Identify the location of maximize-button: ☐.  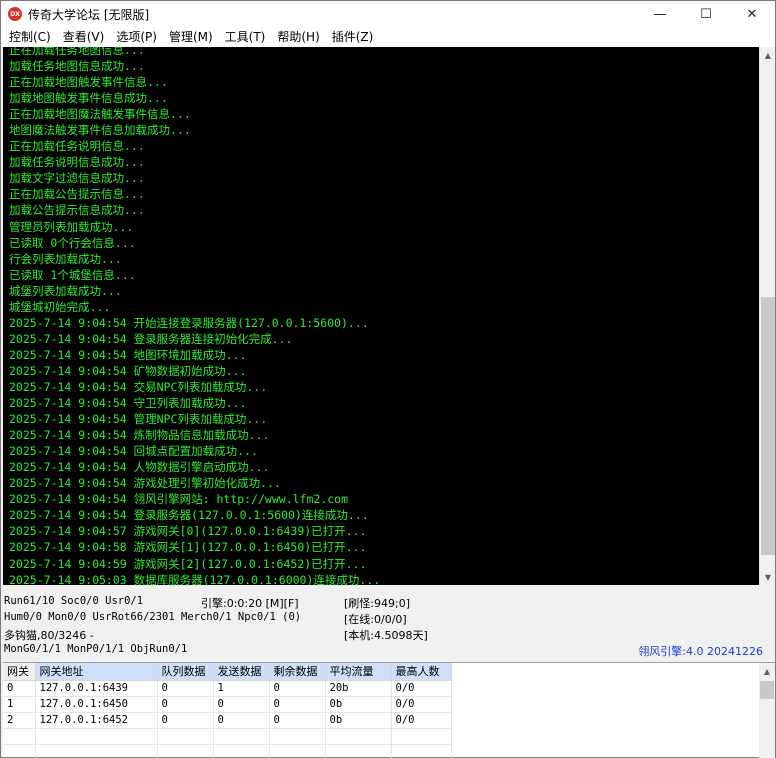
(706, 14).